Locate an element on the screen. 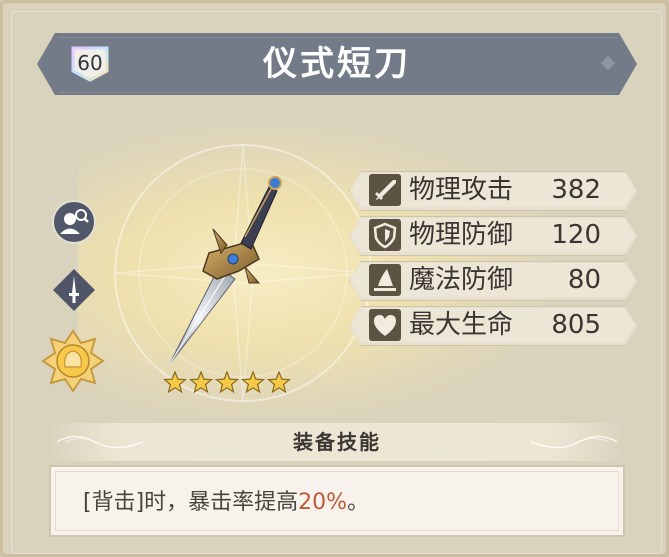 The image size is (669, 557). skill-text-suffix: 。 is located at coordinates (358, 502).